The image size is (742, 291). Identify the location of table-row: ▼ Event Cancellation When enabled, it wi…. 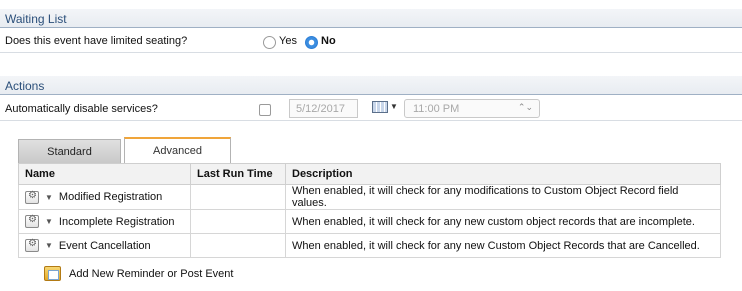
(369, 245).